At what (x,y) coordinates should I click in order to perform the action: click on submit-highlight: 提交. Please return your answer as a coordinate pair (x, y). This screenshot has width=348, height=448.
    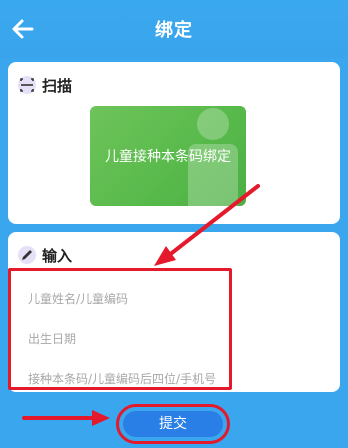
    Looking at the image, I should click on (173, 424).